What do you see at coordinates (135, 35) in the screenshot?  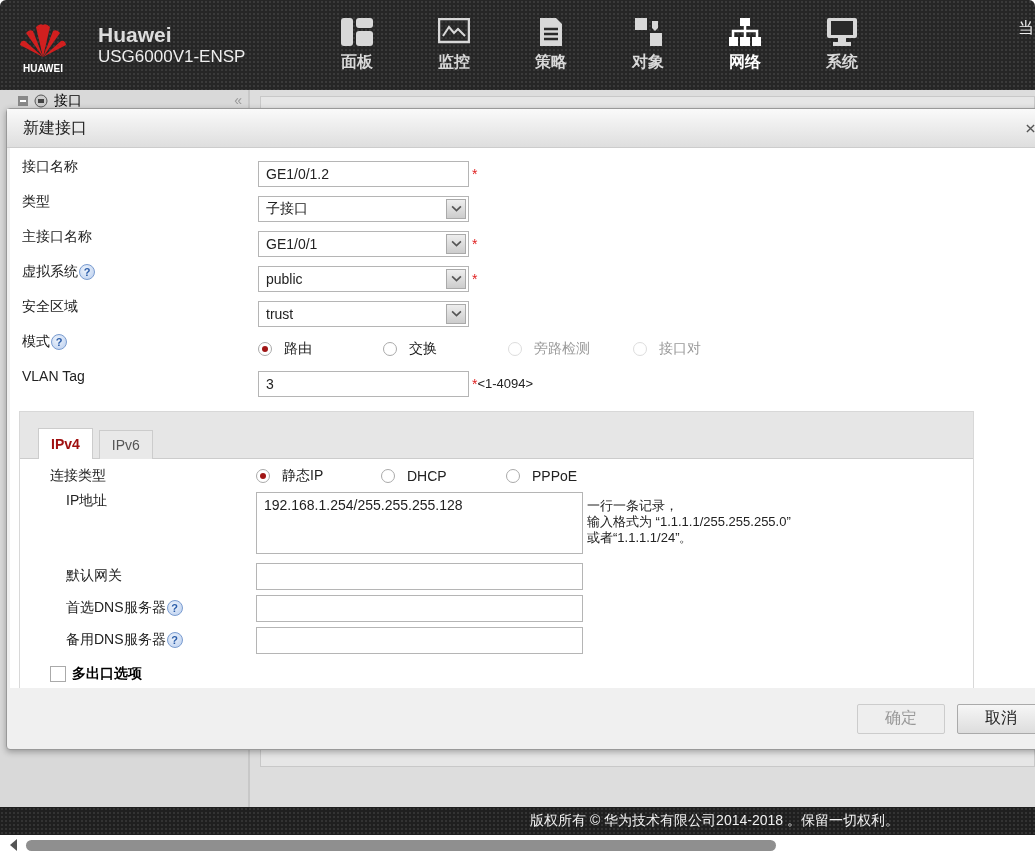 I see `product-name: Huawei` at bounding box center [135, 35].